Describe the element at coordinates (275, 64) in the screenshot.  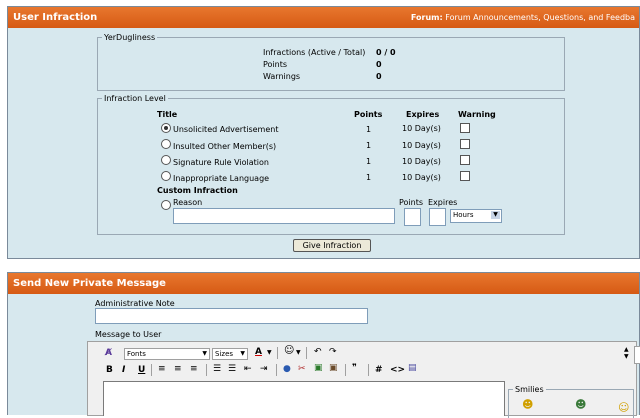
I see `points-label: Points` at that location.